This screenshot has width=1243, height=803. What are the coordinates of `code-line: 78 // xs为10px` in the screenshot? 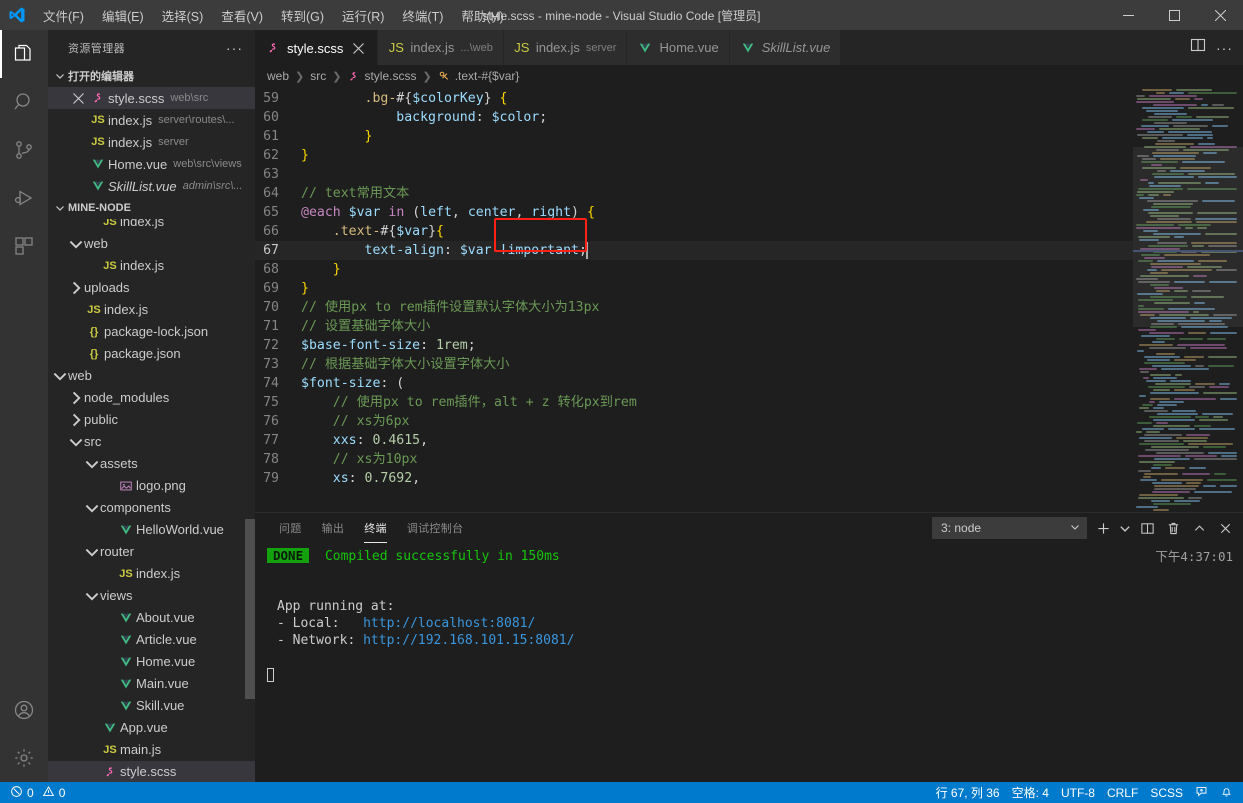 It's located at (694, 459).